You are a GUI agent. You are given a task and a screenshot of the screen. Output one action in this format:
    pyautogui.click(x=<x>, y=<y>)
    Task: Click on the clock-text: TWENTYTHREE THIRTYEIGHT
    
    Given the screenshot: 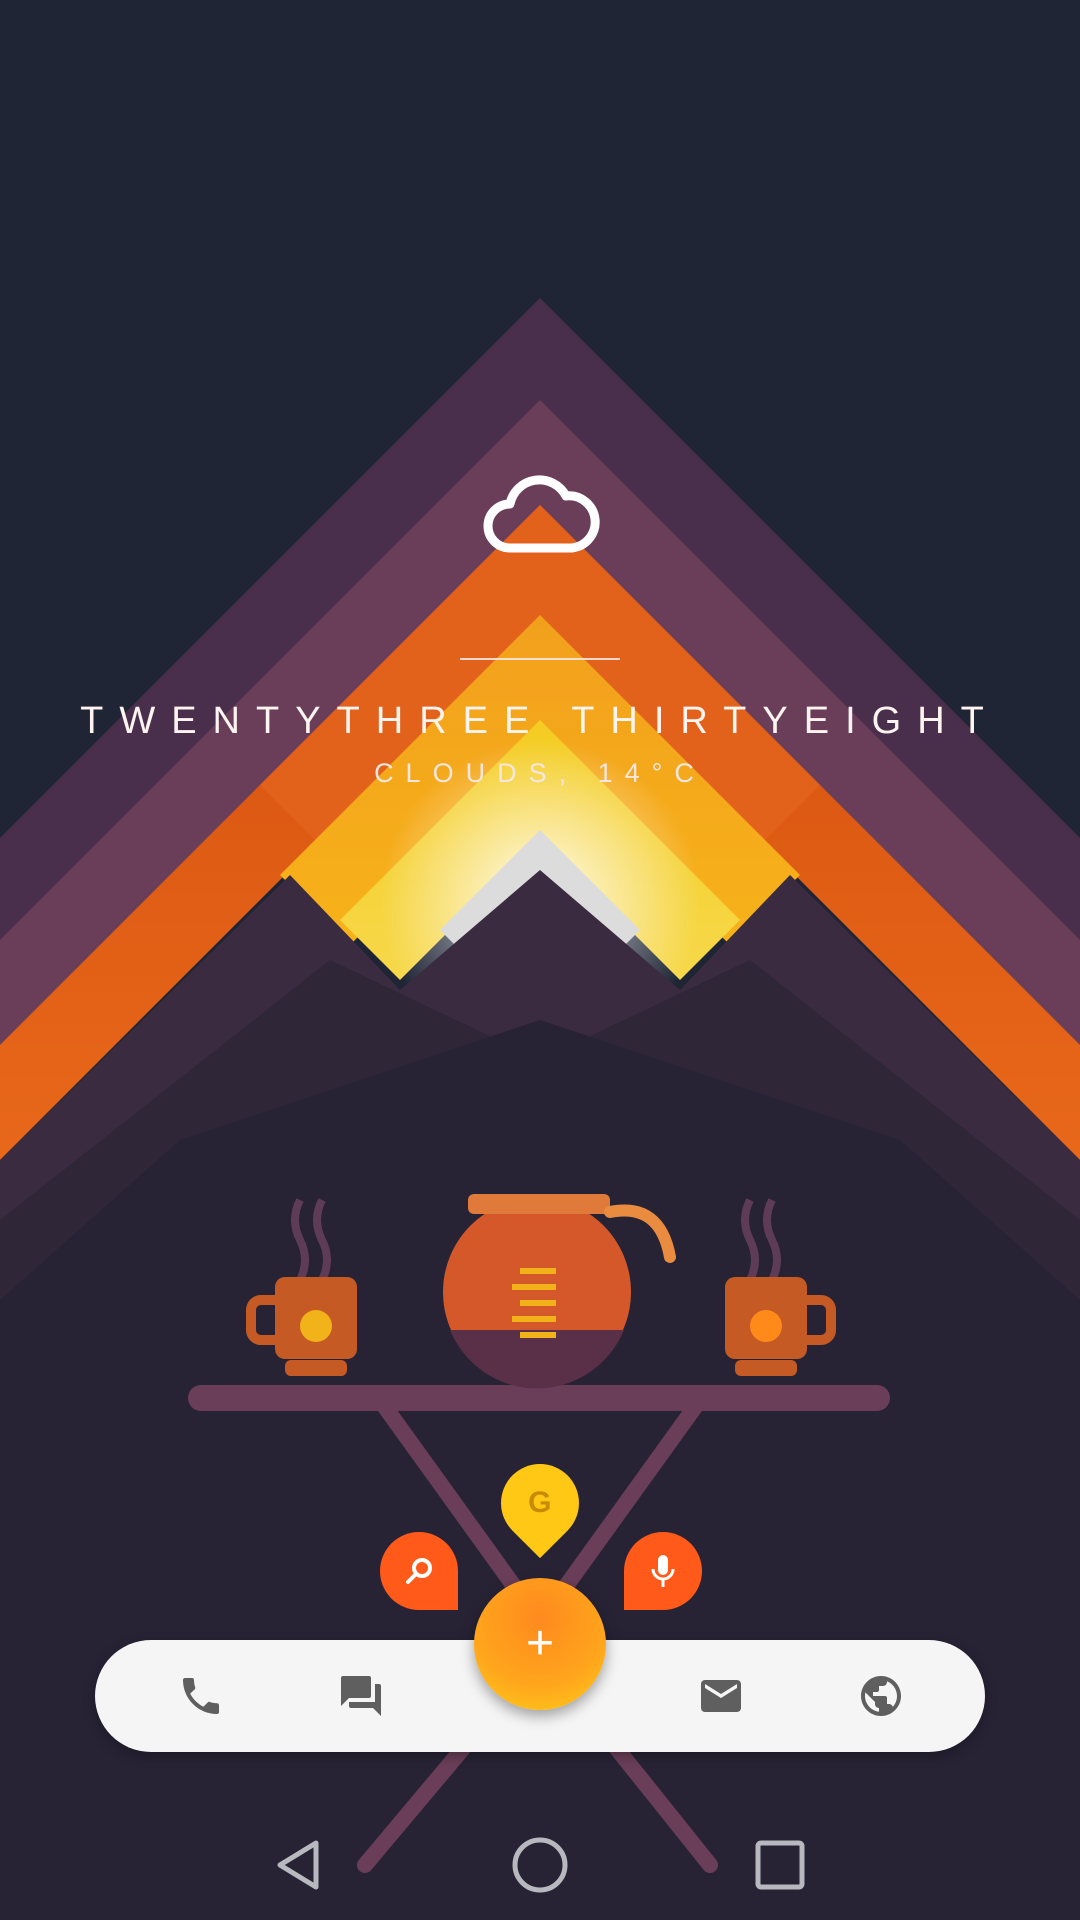 What is the action you would take?
    pyautogui.click(x=540, y=721)
    